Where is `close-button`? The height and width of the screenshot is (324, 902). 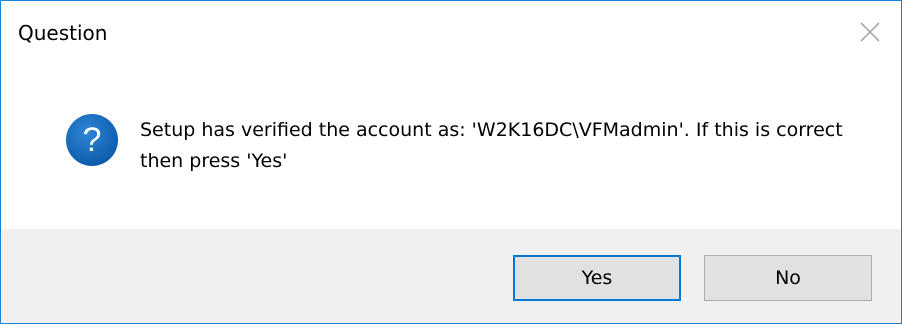 close-button is located at coordinates (871, 32).